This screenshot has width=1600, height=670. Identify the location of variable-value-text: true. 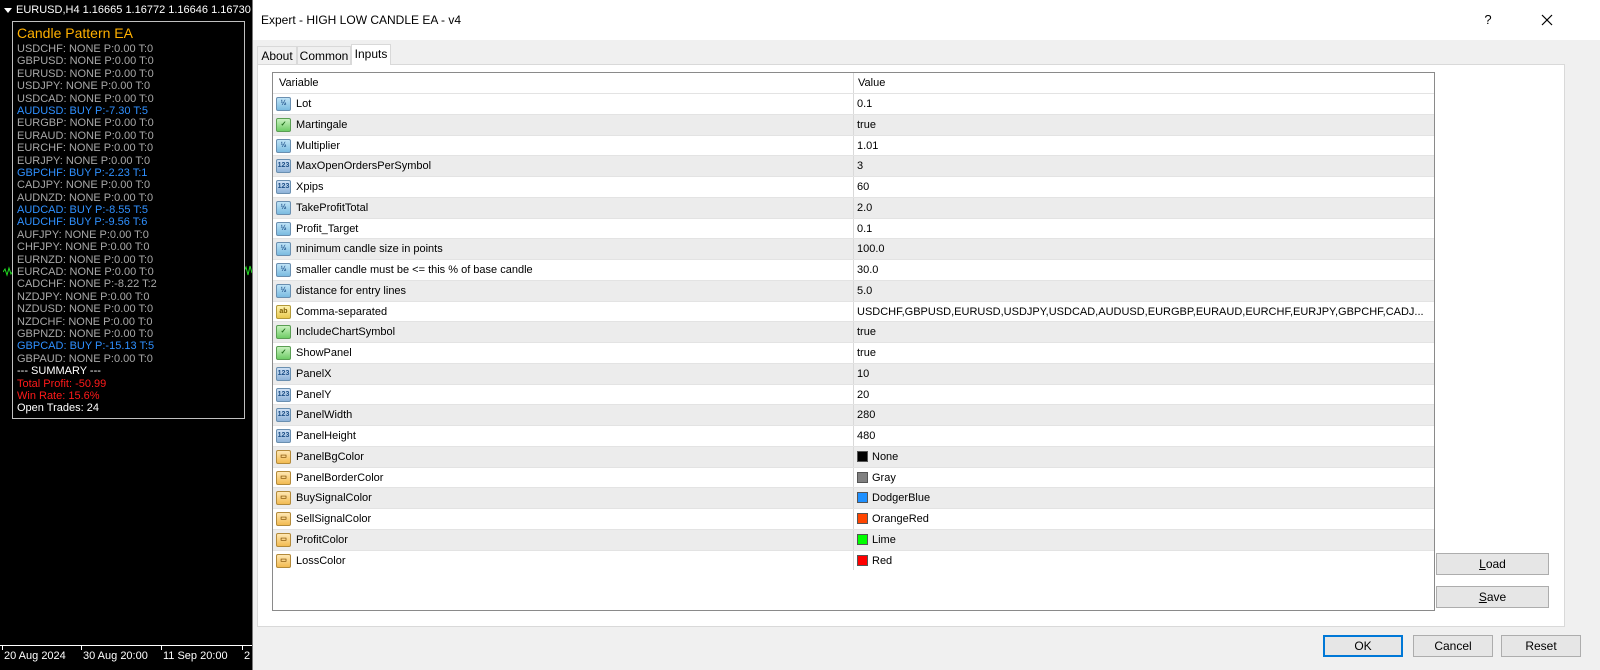
(866, 124).